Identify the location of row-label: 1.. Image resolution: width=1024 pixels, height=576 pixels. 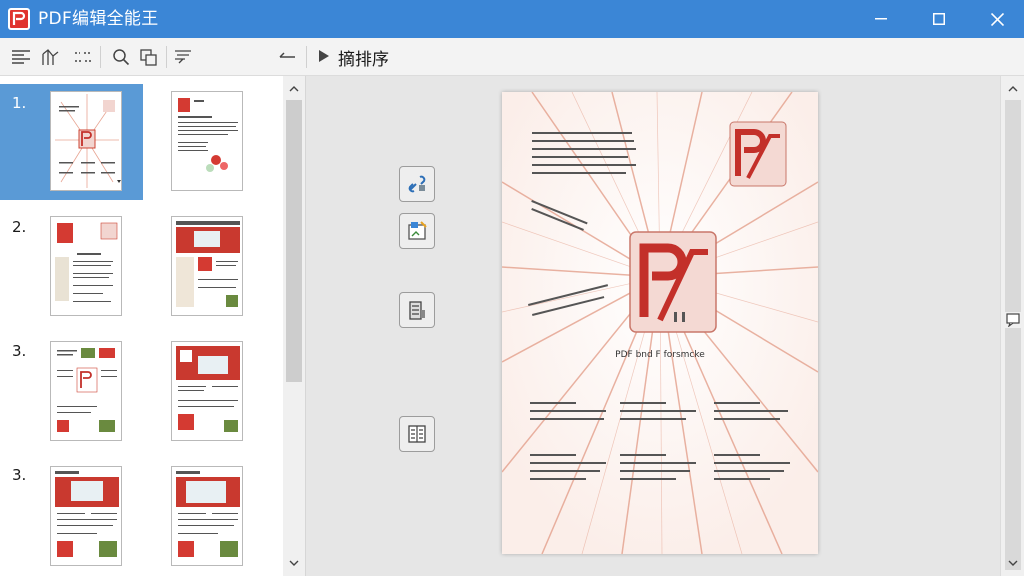
(19, 103).